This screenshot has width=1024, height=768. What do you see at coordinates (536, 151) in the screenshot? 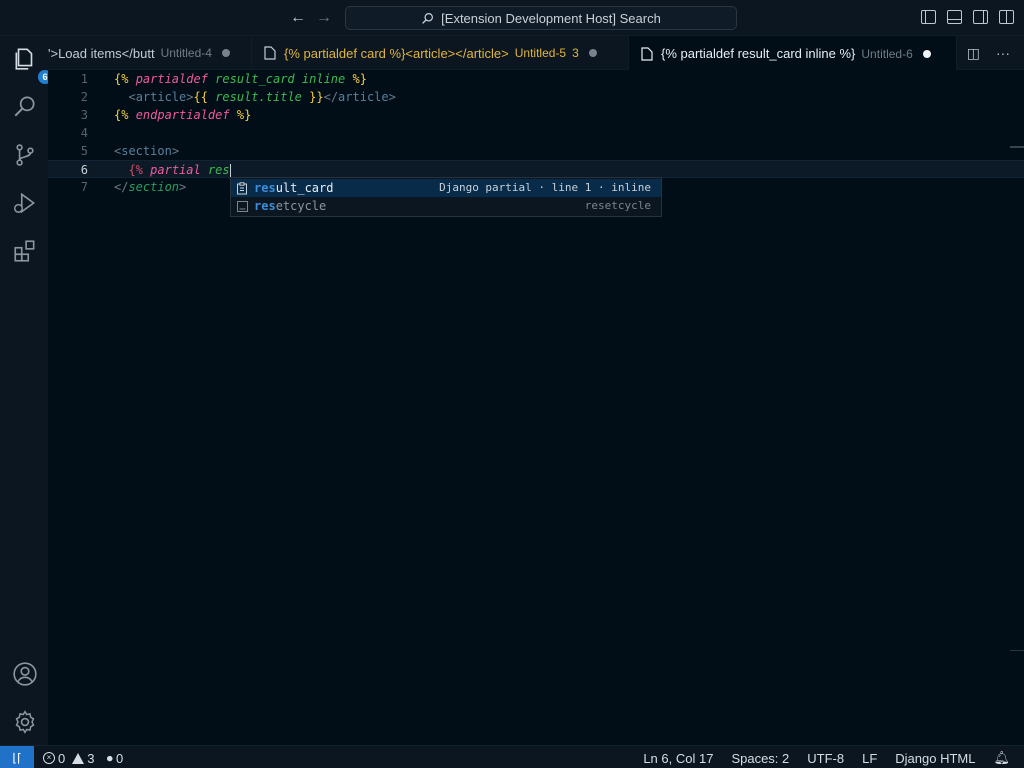
I see `code-line: 5 <section>` at bounding box center [536, 151].